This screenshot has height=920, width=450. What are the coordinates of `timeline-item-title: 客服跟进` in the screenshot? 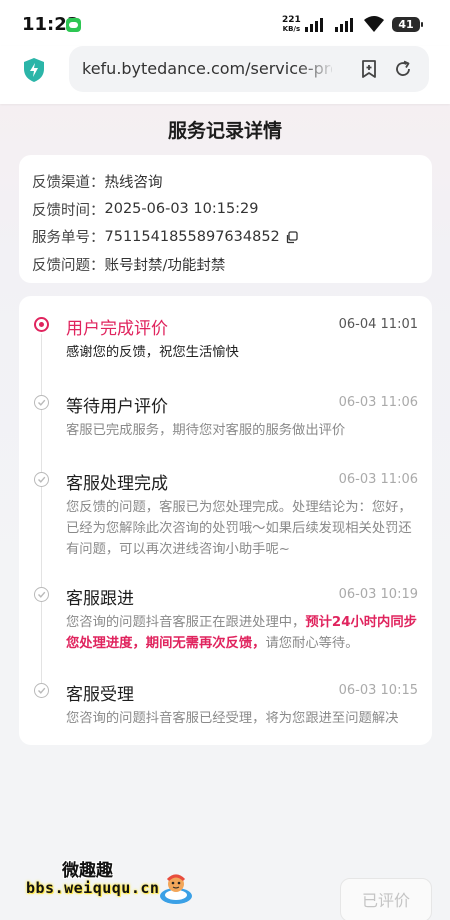 It's located at (100, 599).